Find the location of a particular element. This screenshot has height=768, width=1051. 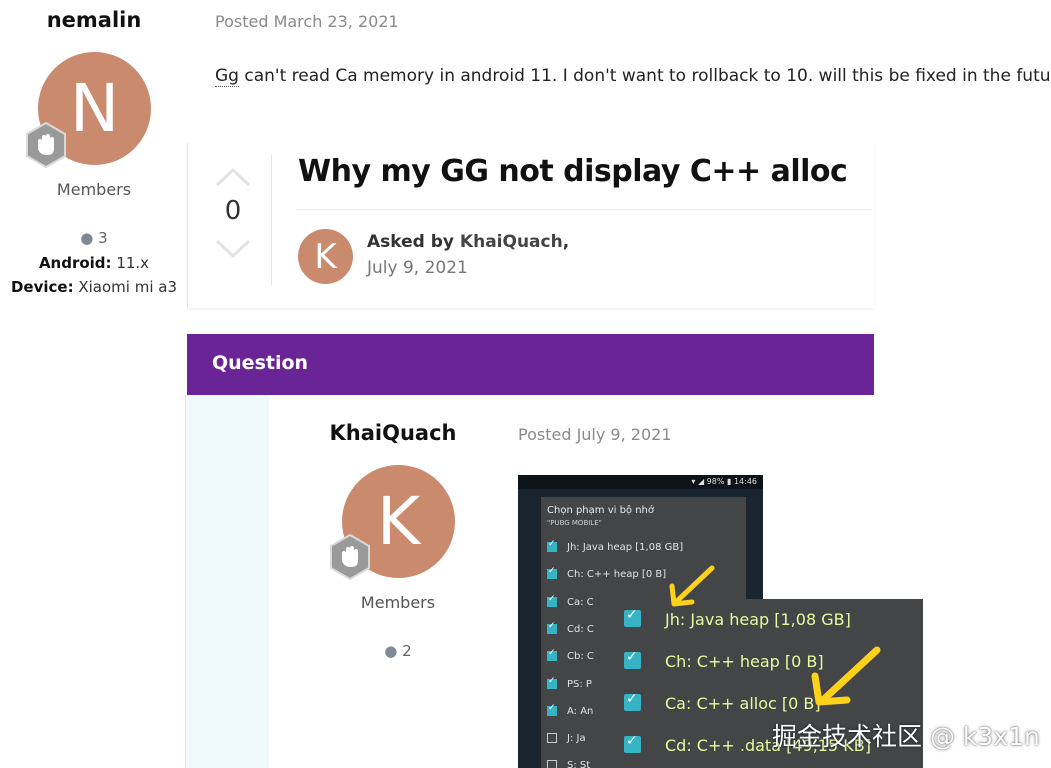

post-count: ● 3 is located at coordinates (94, 238).